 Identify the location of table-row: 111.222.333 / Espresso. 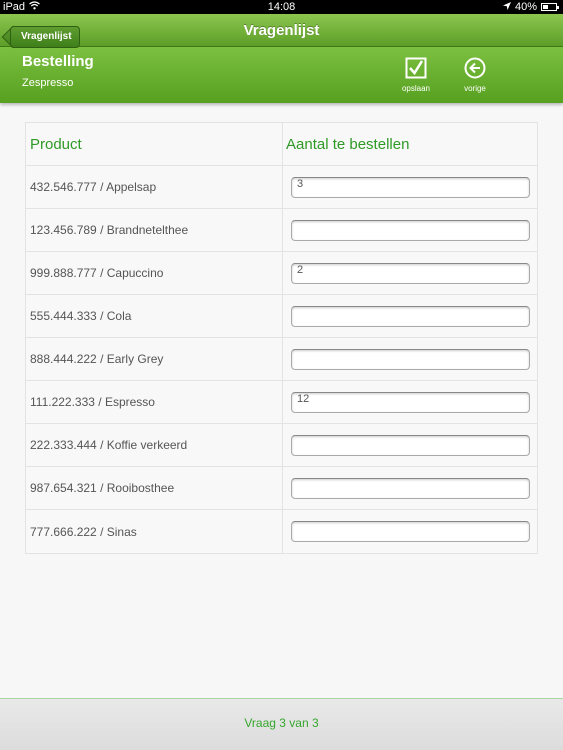
(281, 402).